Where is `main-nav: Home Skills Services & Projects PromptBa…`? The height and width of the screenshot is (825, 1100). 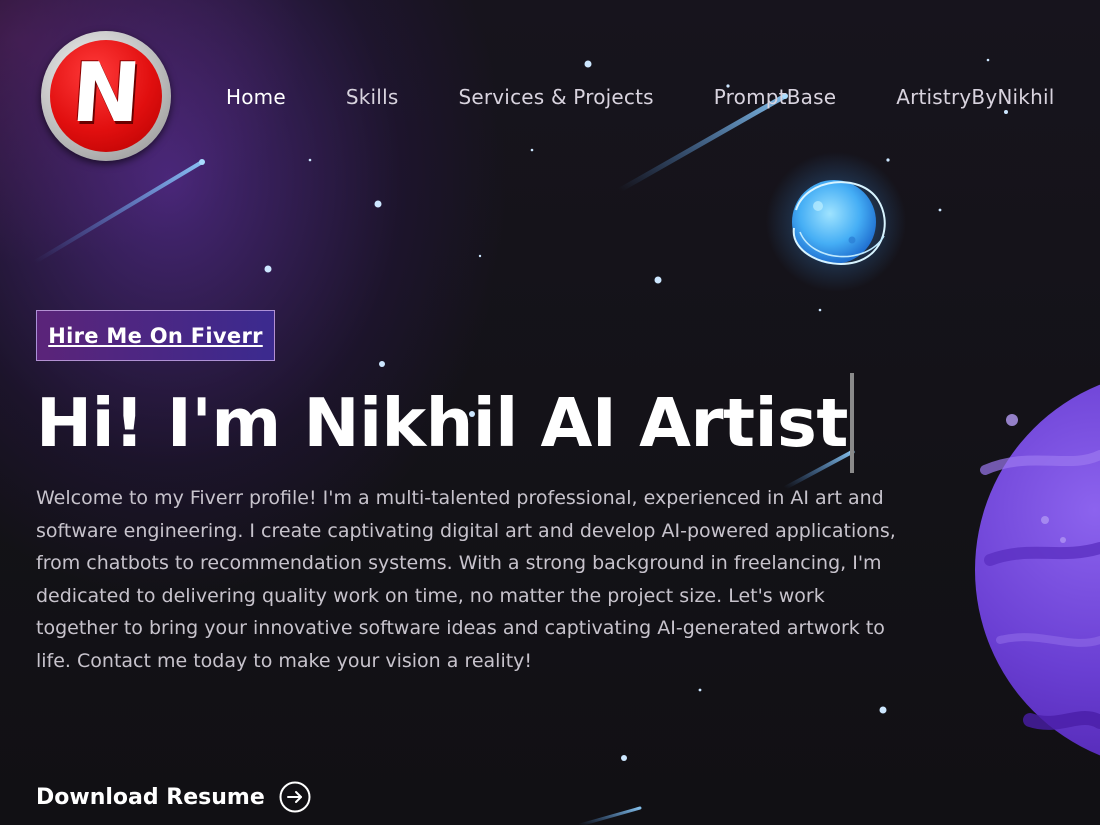
main-nav: Home Skills Services & Projects PromptBa… is located at coordinates (640, 97).